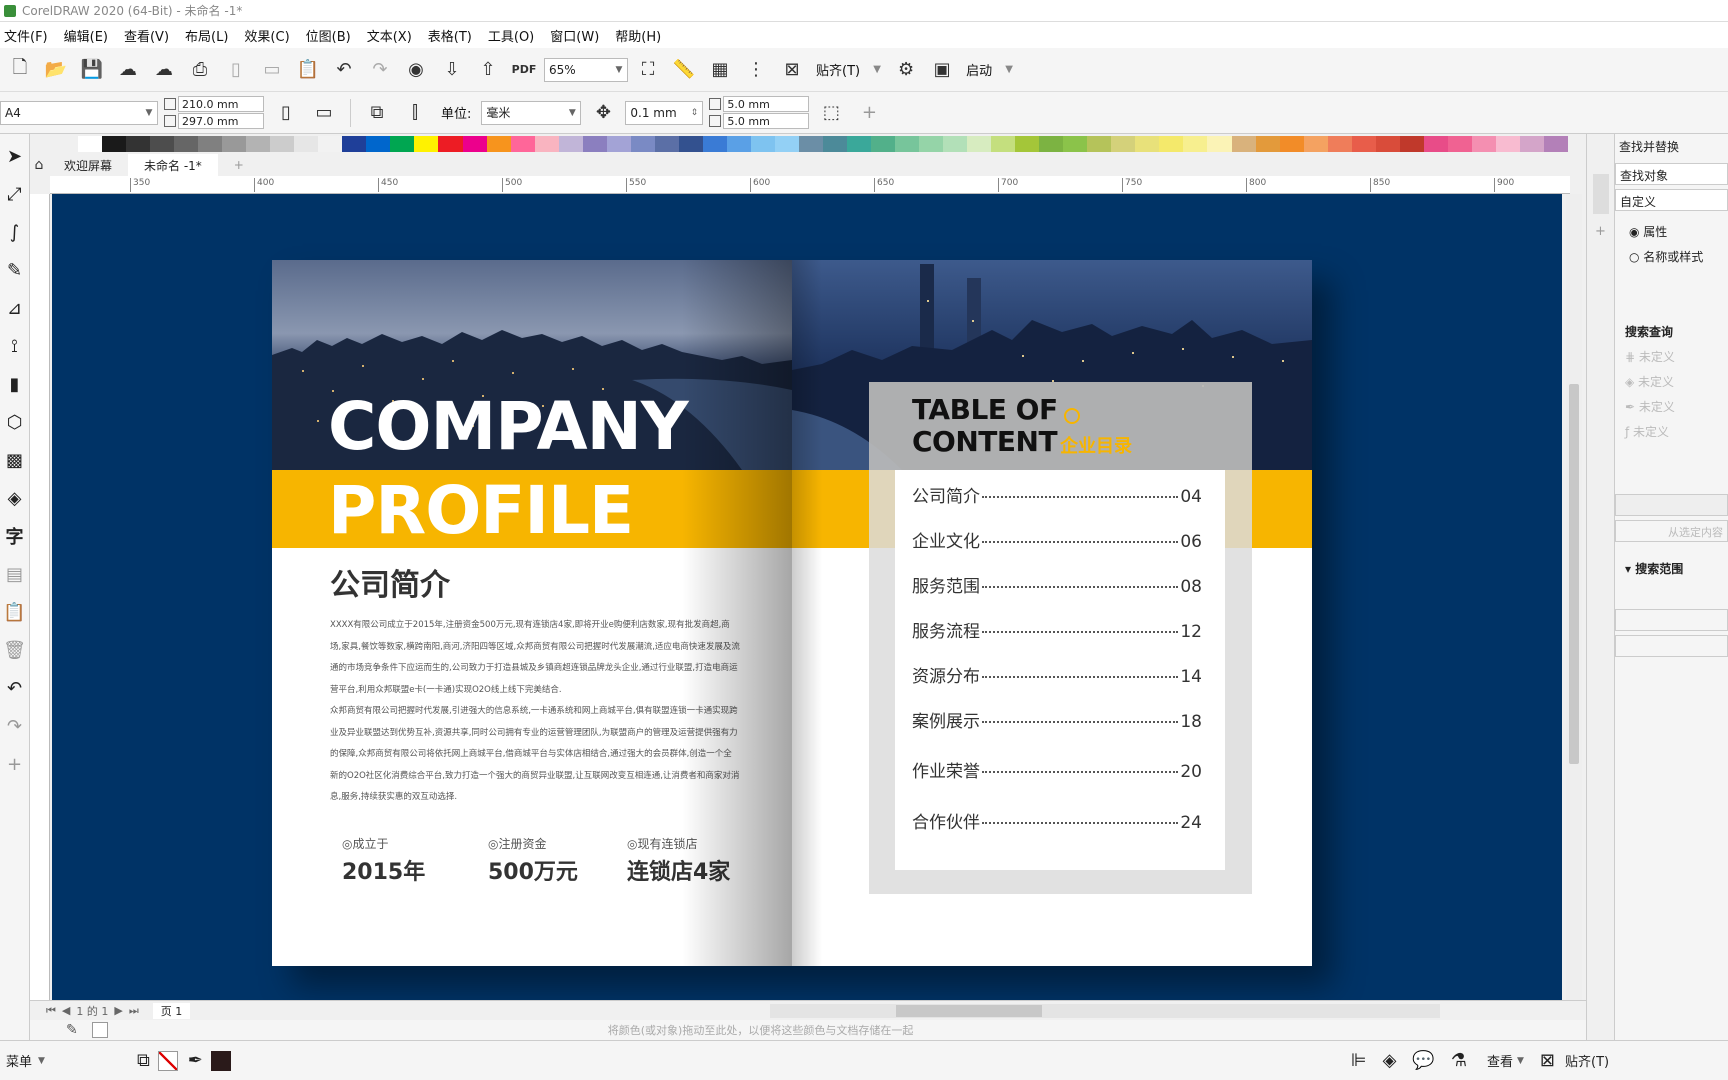 This screenshot has height=1080, width=1728. I want to click on toc-title: TABLE OF CONTENT, so click(985, 426).